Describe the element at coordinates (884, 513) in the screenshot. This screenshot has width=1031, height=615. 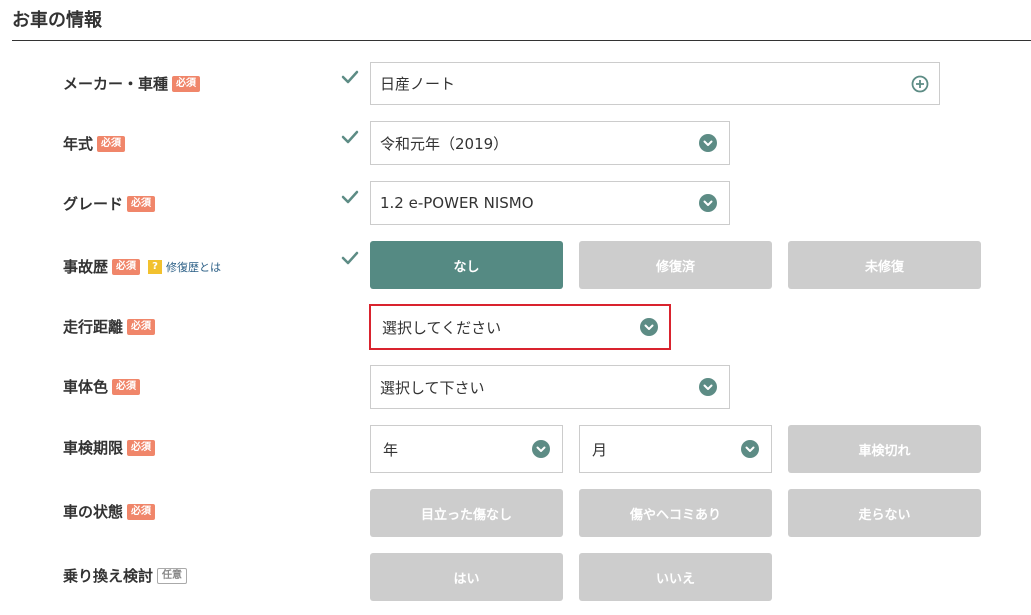
I see `condition-not-running-button: 走らない` at that location.